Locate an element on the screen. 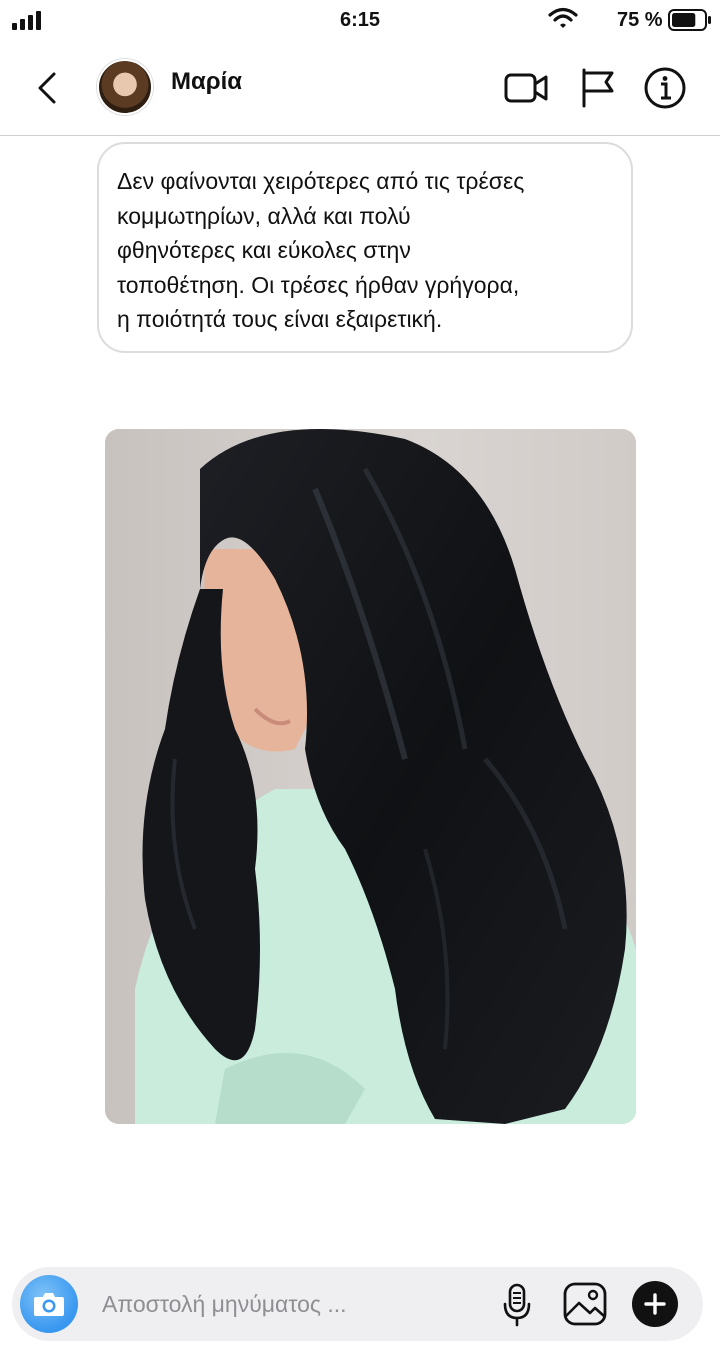 Image resolution: width=720 pixels, height=1357 pixels. back-button is located at coordinates (48, 88).